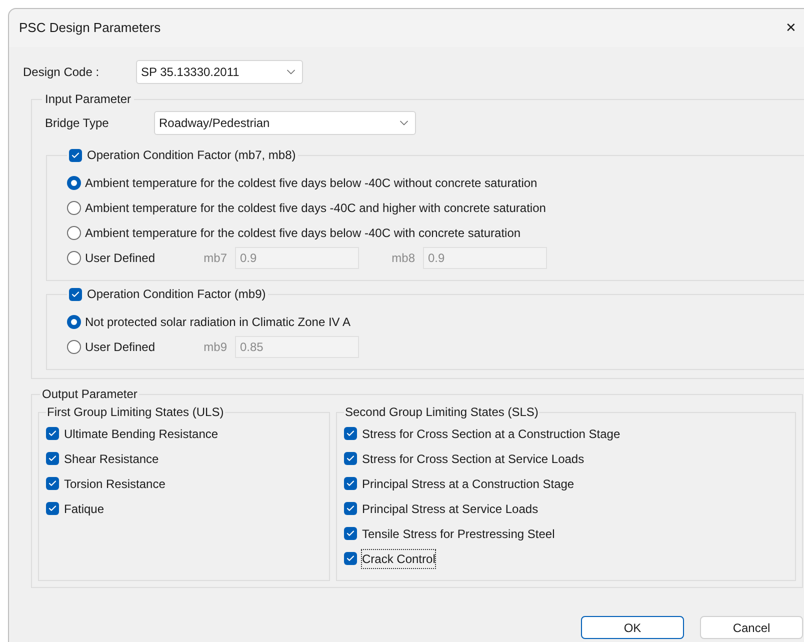 Image resolution: width=804 pixels, height=642 pixels. Describe the element at coordinates (468, 484) in the screenshot. I see `checkbox-label: Principal Stress at a Construction Stage` at that location.